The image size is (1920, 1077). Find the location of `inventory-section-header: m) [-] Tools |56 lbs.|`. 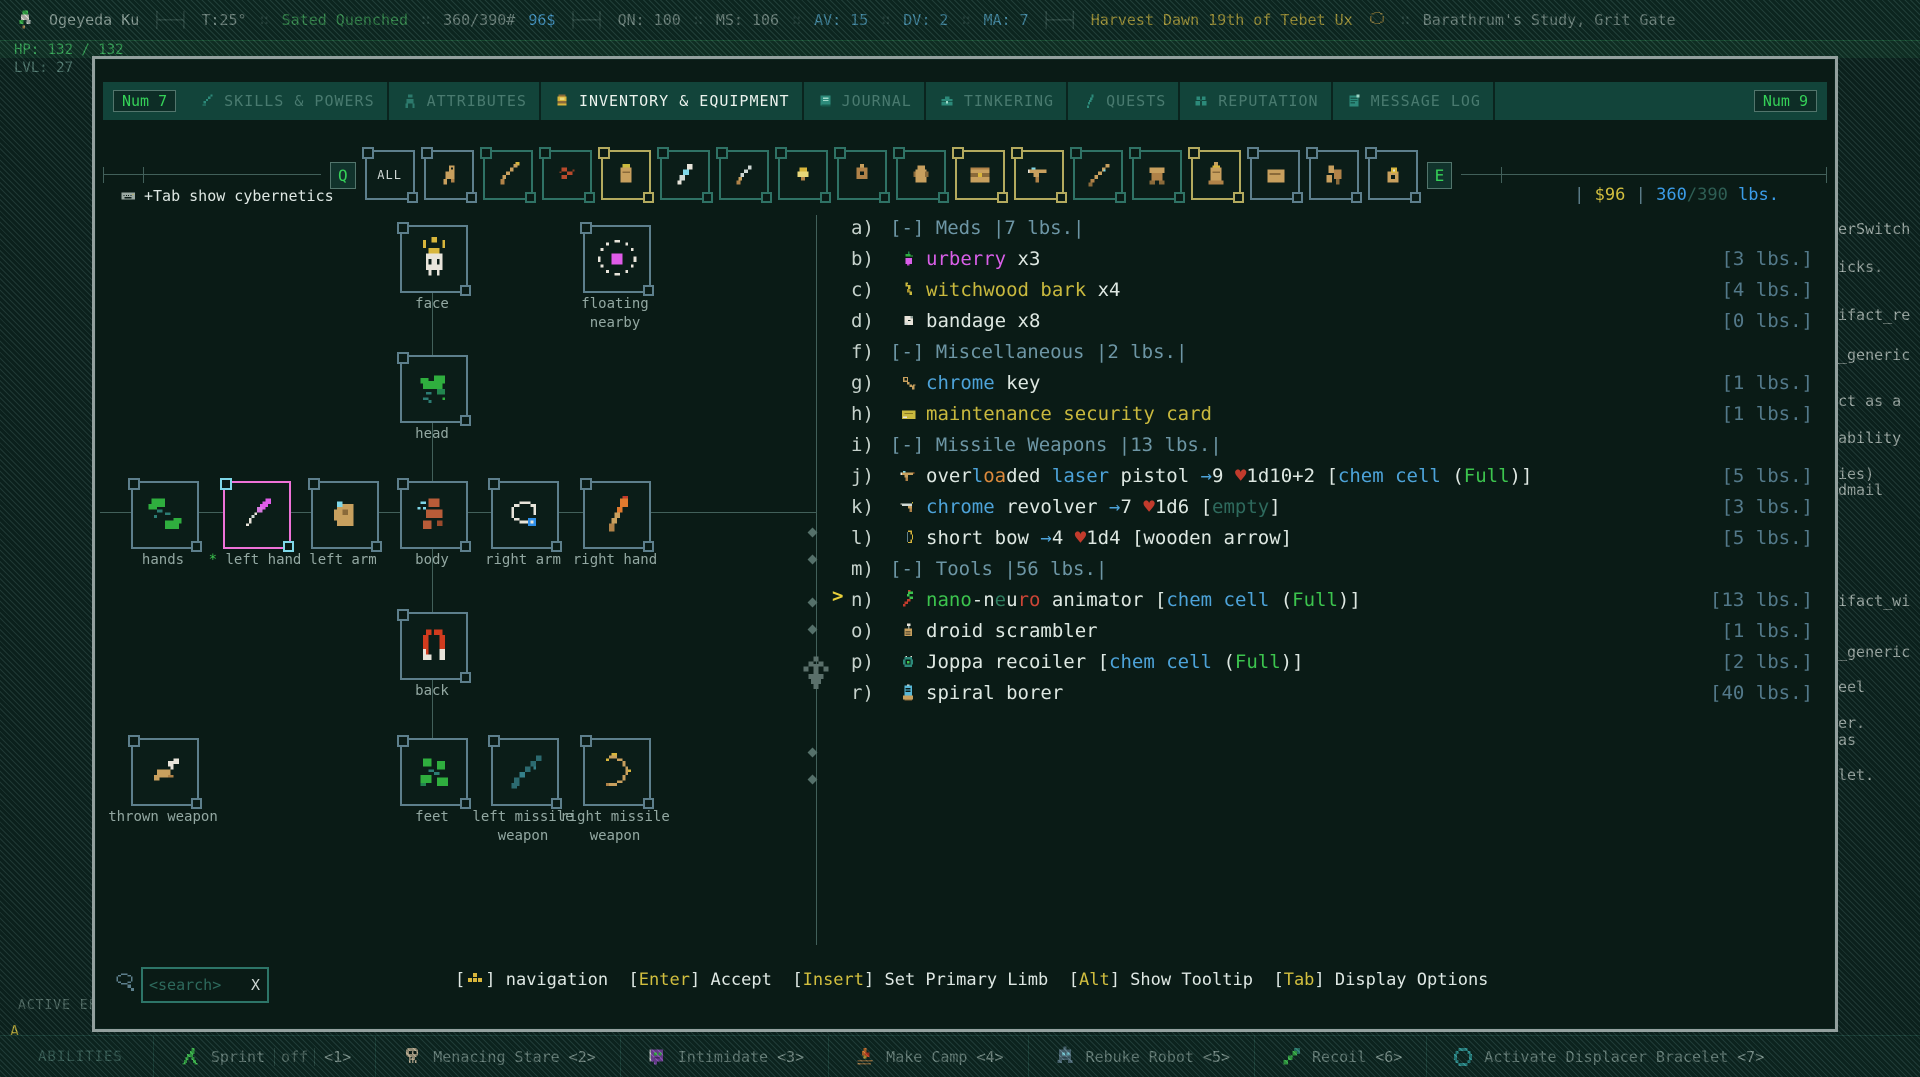

inventory-section-header: m) [-] Tools |56 lbs.| is located at coordinates (1332, 568).